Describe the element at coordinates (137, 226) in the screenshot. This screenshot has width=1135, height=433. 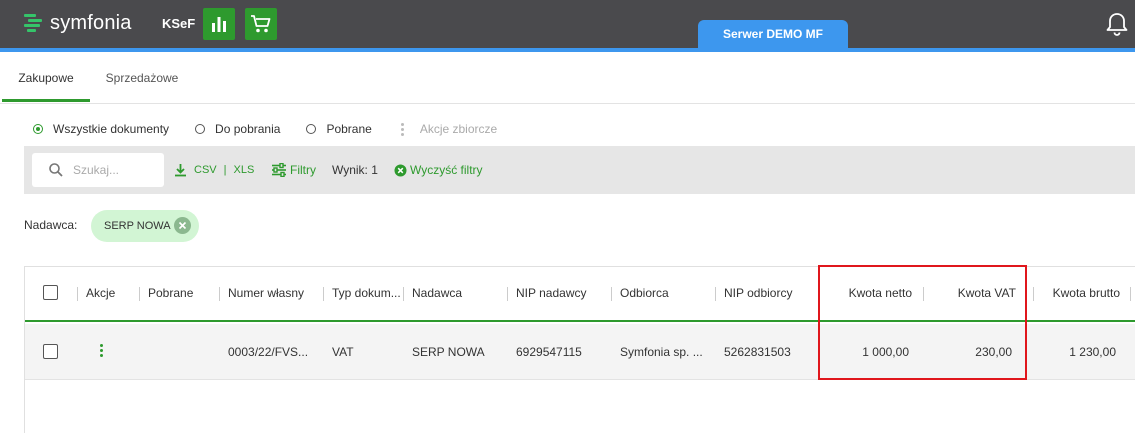
I see `filter-chip-label: SERP NOWA` at that location.